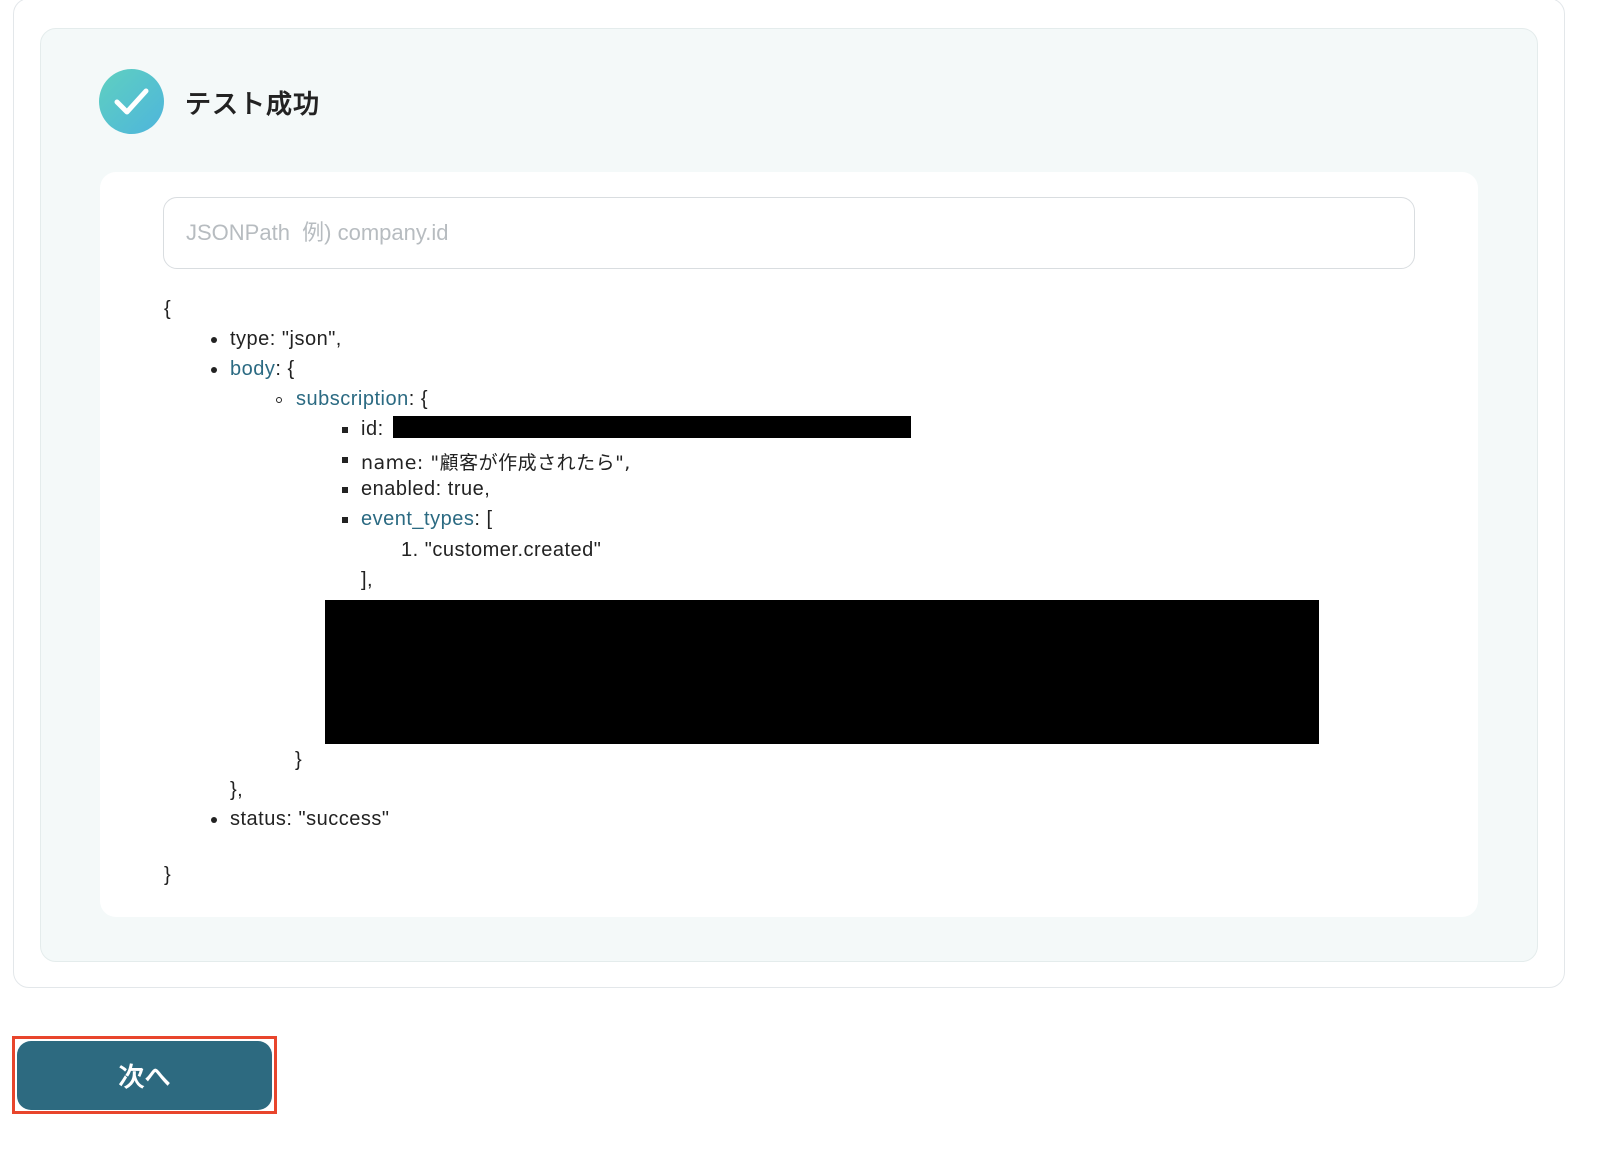 Image resolution: width=1600 pixels, height=1157 pixels. I want to click on json-name-line: name: "顧客が作成されたら",, so click(496, 463).